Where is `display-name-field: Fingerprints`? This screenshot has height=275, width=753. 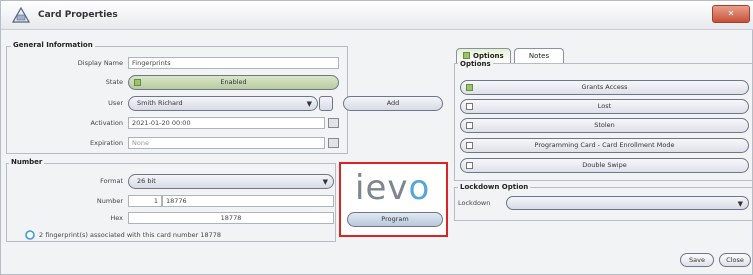
display-name-field: Fingerprints is located at coordinates (233, 63).